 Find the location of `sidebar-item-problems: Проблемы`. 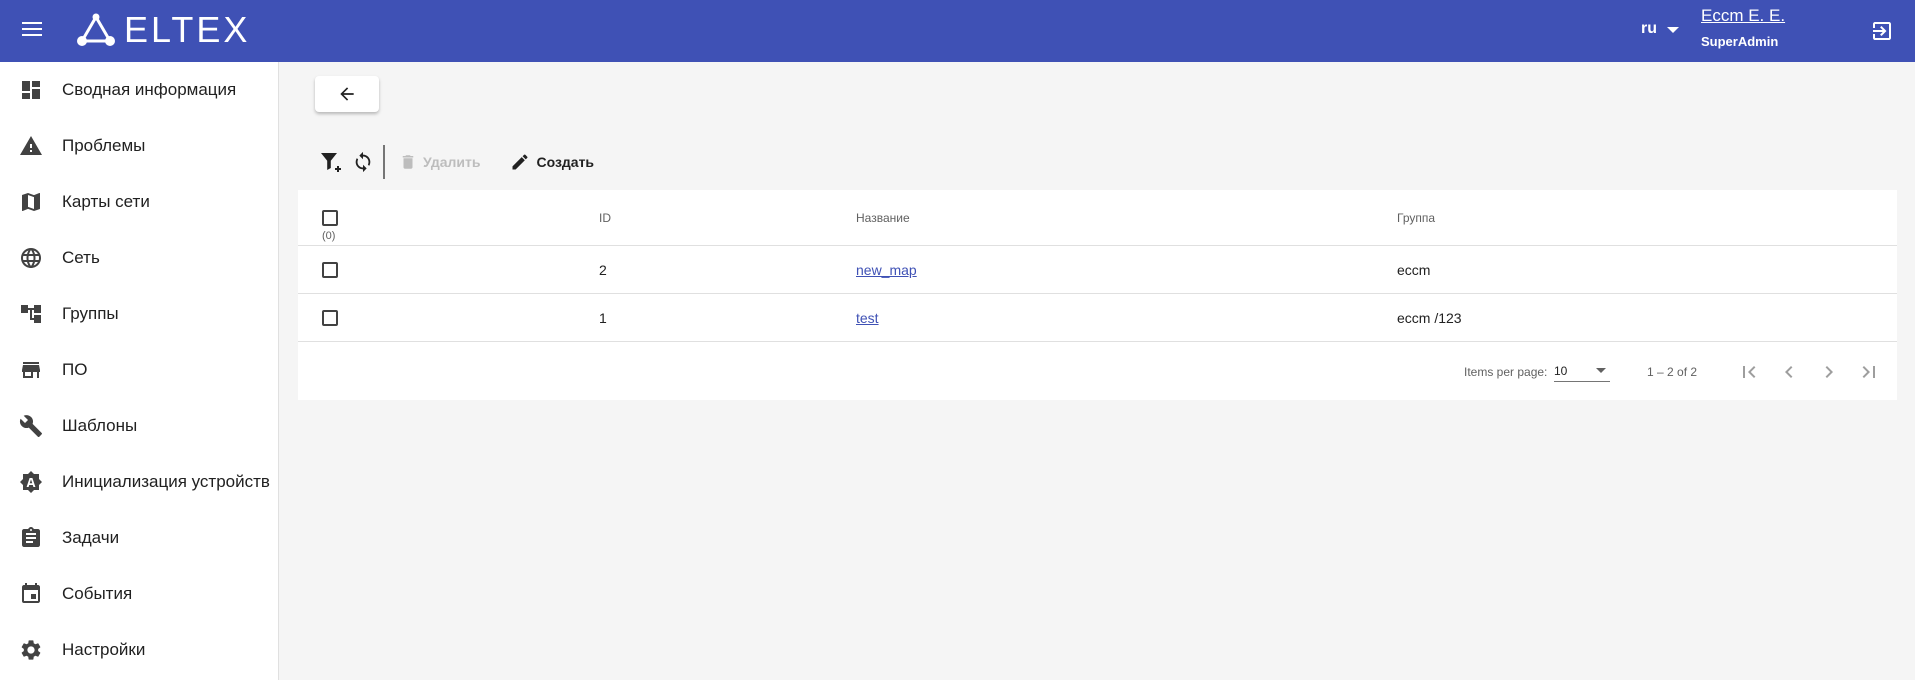

sidebar-item-problems: Проблемы is located at coordinates (139, 146).